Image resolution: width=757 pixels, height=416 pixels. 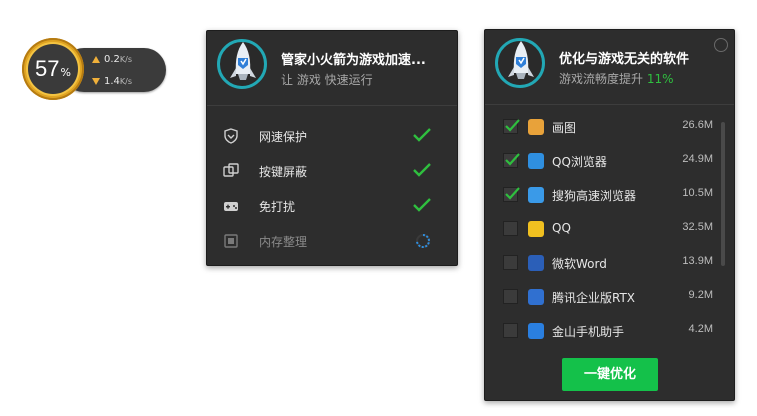 What do you see at coordinates (332, 171) in the screenshot?
I see `feature-key-block: 按键屏蔽` at bounding box center [332, 171].